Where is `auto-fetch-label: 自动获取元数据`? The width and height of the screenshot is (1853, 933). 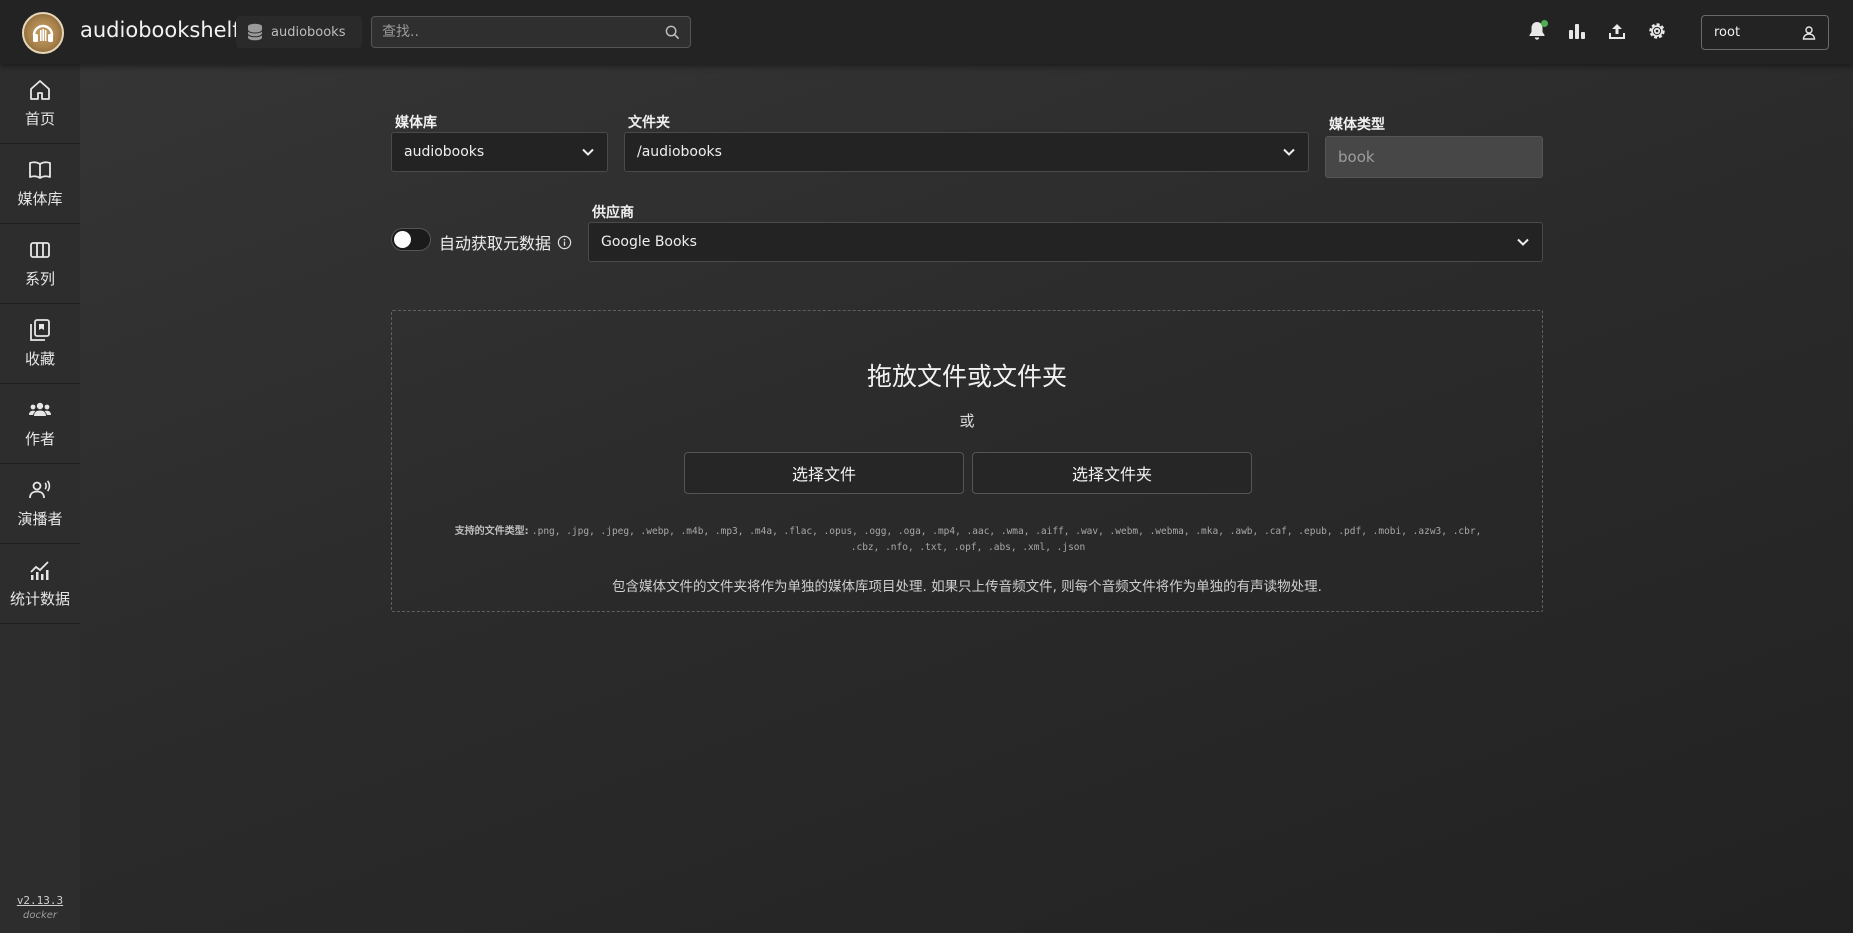 auto-fetch-label: 自动获取元数据 is located at coordinates (495, 243).